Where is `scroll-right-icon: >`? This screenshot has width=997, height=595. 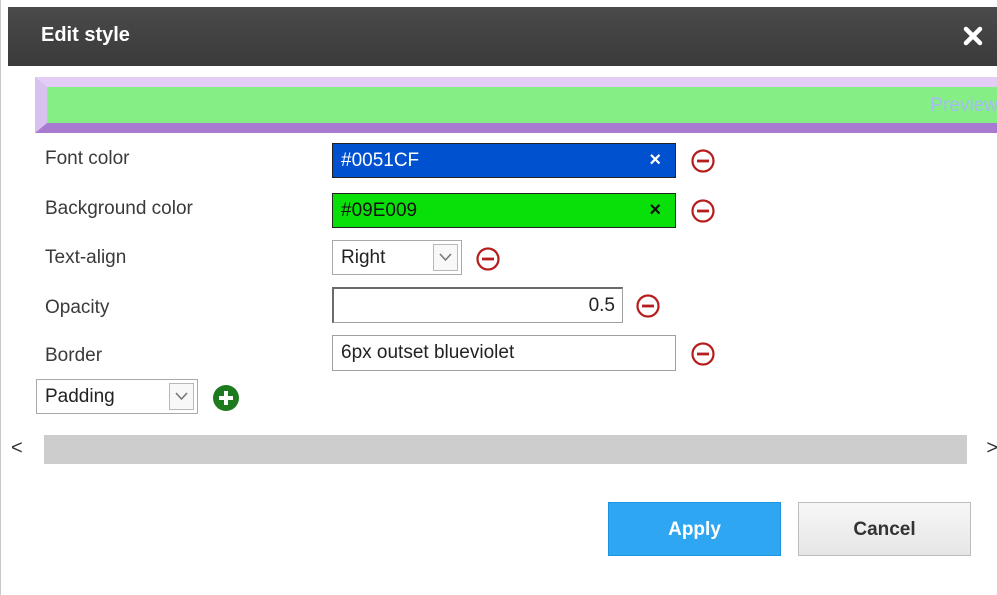
scroll-right-icon: > is located at coordinates (991, 448).